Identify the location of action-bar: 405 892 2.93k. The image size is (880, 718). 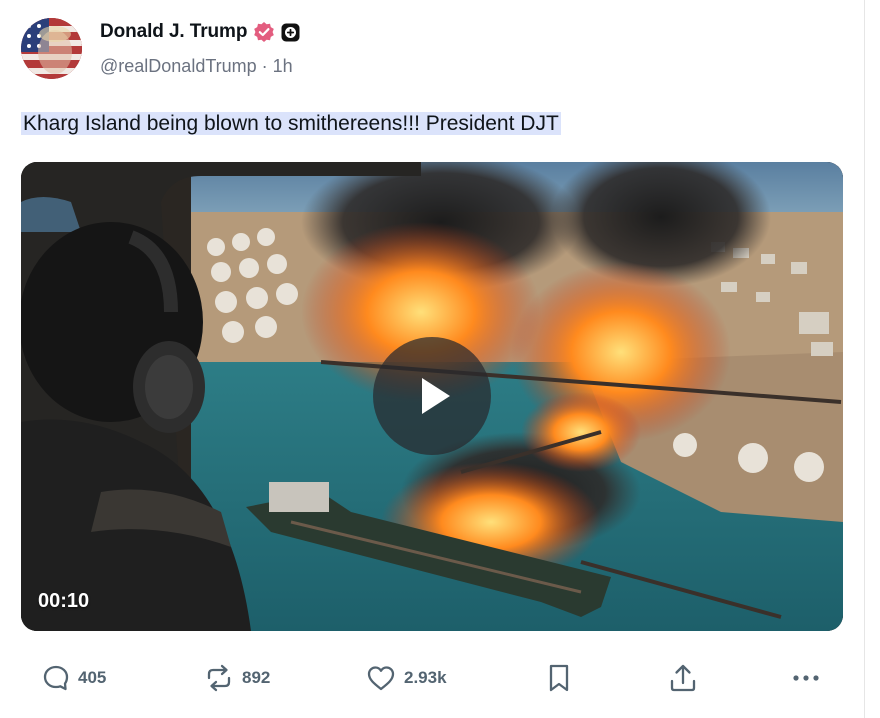
(440, 678).